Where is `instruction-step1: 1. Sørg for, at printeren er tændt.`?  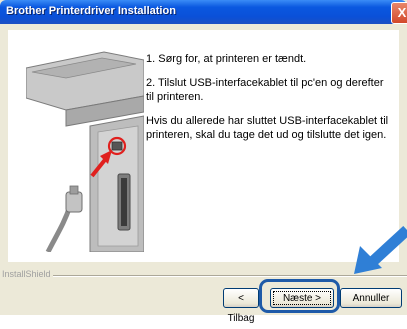
instruction-step1: 1. Sørg for, at printeren er tændt. is located at coordinates (226, 59).